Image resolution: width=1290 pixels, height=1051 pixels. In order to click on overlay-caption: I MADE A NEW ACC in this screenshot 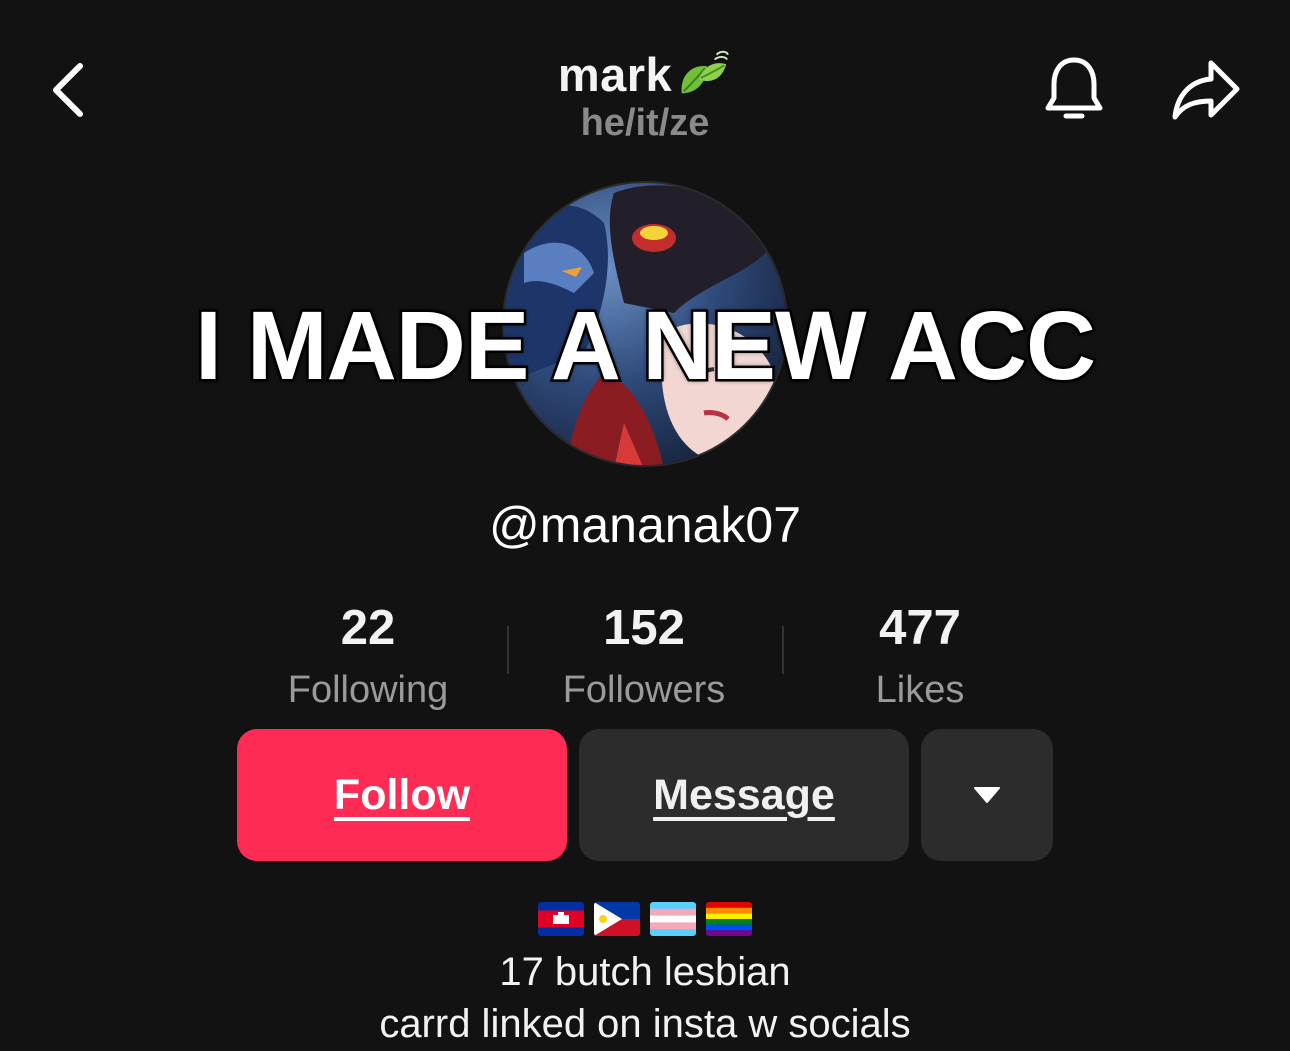, I will do `click(645, 346)`.